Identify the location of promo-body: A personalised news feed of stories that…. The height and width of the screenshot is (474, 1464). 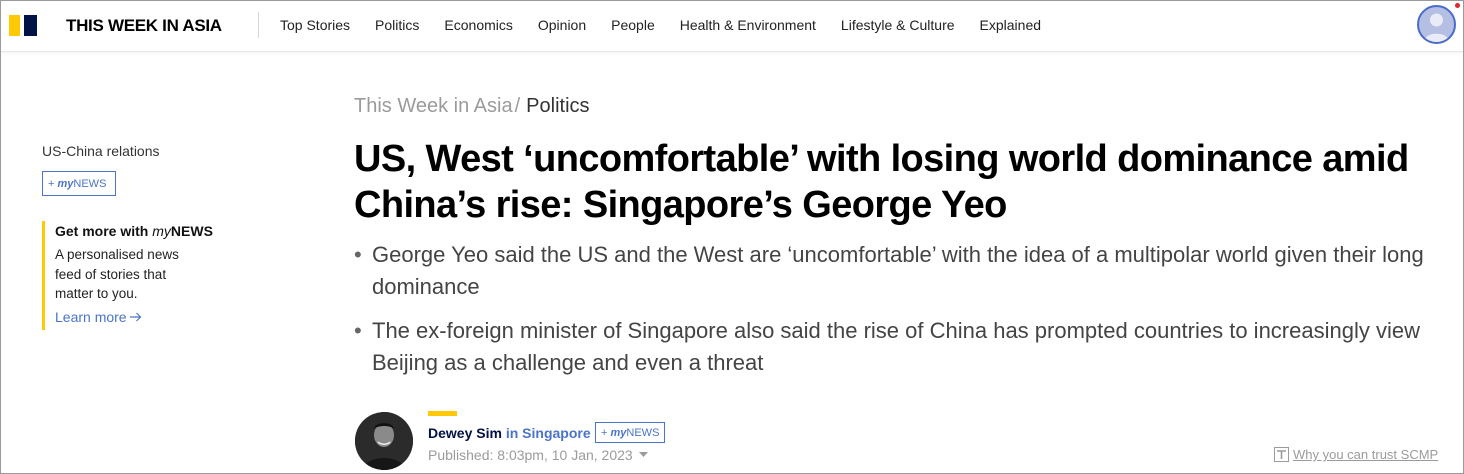
(117, 274).